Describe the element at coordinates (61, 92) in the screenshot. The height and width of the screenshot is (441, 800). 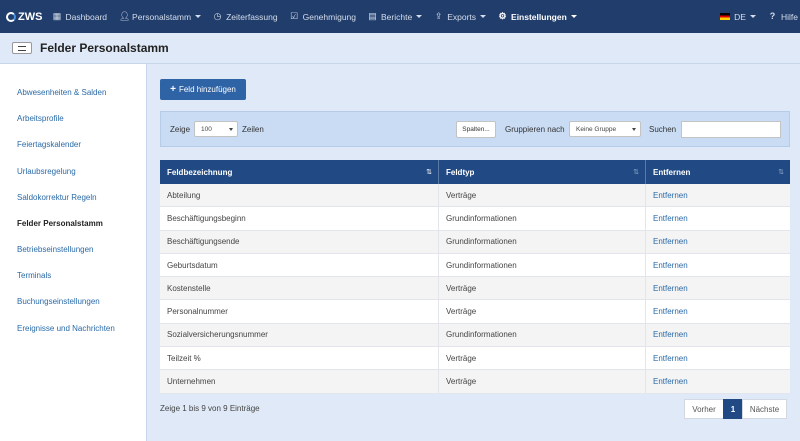
I see `sidebar-item-abwesenheiten: Abwesenheiten & Salden` at that location.